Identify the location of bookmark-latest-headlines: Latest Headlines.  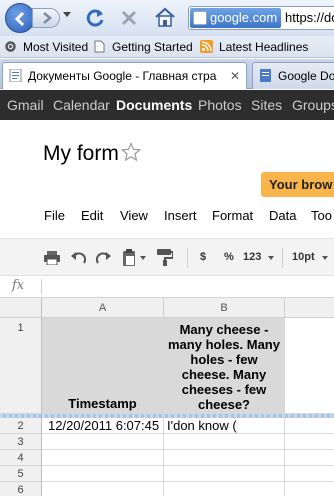
(254, 47).